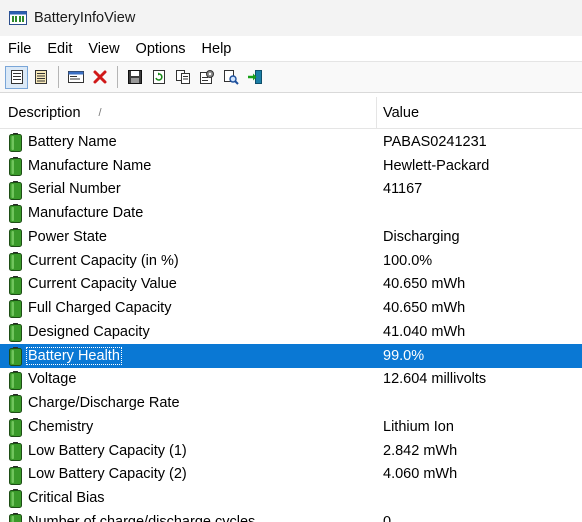  I want to click on row-description: Serial Number, so click(74, 189).